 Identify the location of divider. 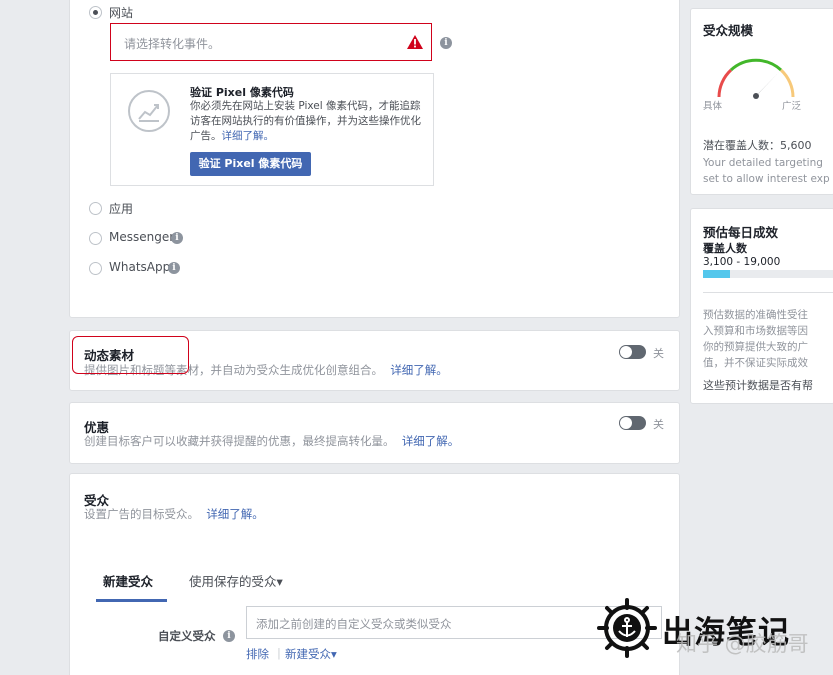
(768, 292).